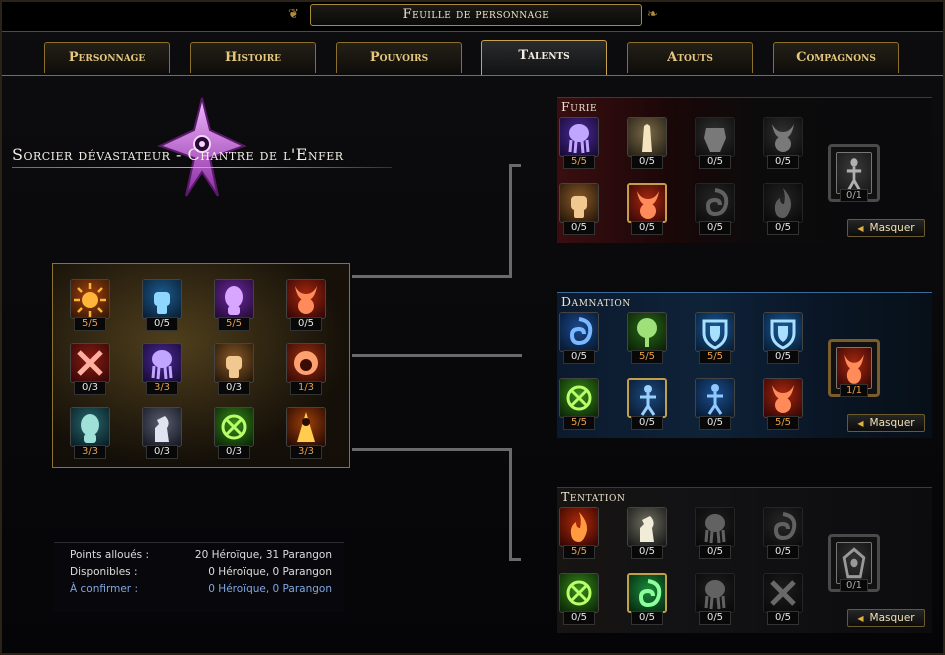 The image size is (945, 655). Describe the element at coordinates (715, 593) in the screenshot. I see `tentacle-face-icon` at that location.